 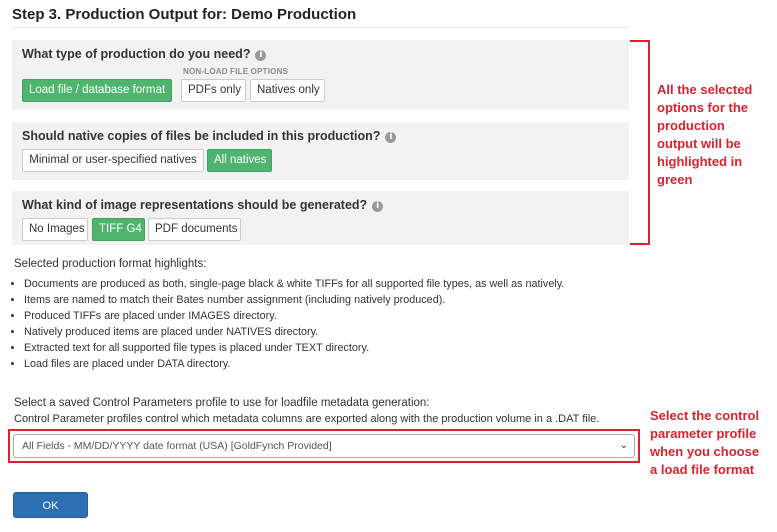 I want to click on annotation-line: highlighted in, so click(x=700, y=161).